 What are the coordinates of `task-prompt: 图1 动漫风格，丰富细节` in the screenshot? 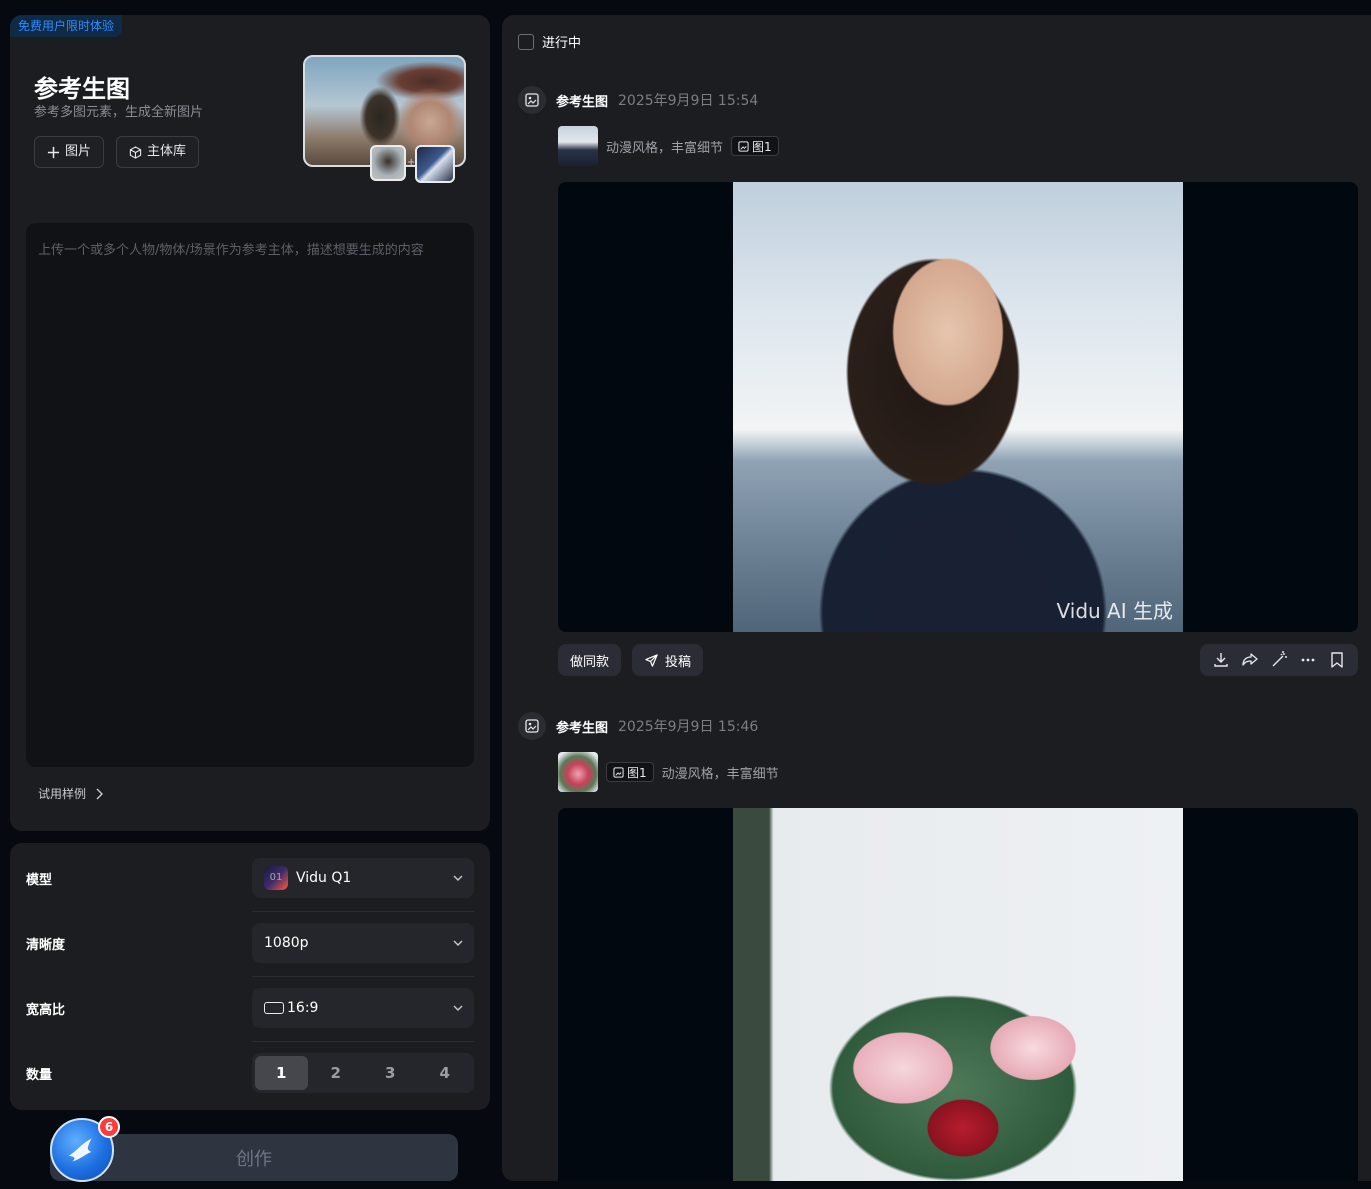 It's located at (668, 772).